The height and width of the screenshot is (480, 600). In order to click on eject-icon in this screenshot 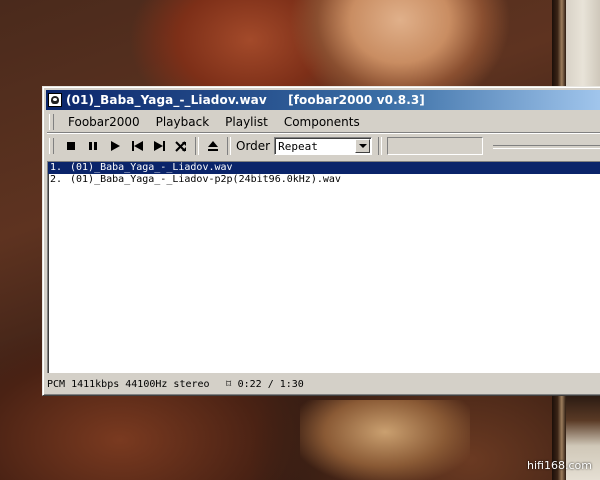, I will do `click(213, 146)`.